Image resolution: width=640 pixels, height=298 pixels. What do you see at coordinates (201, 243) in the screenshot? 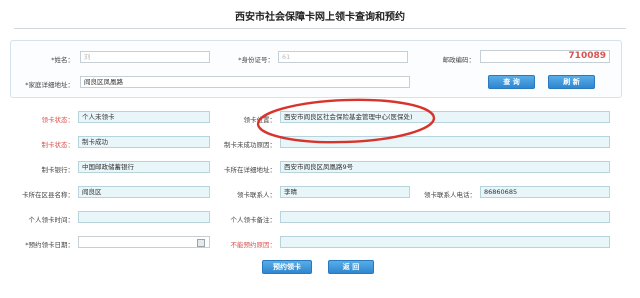
I see `calendar-icon` at bounding box center [201, 243].